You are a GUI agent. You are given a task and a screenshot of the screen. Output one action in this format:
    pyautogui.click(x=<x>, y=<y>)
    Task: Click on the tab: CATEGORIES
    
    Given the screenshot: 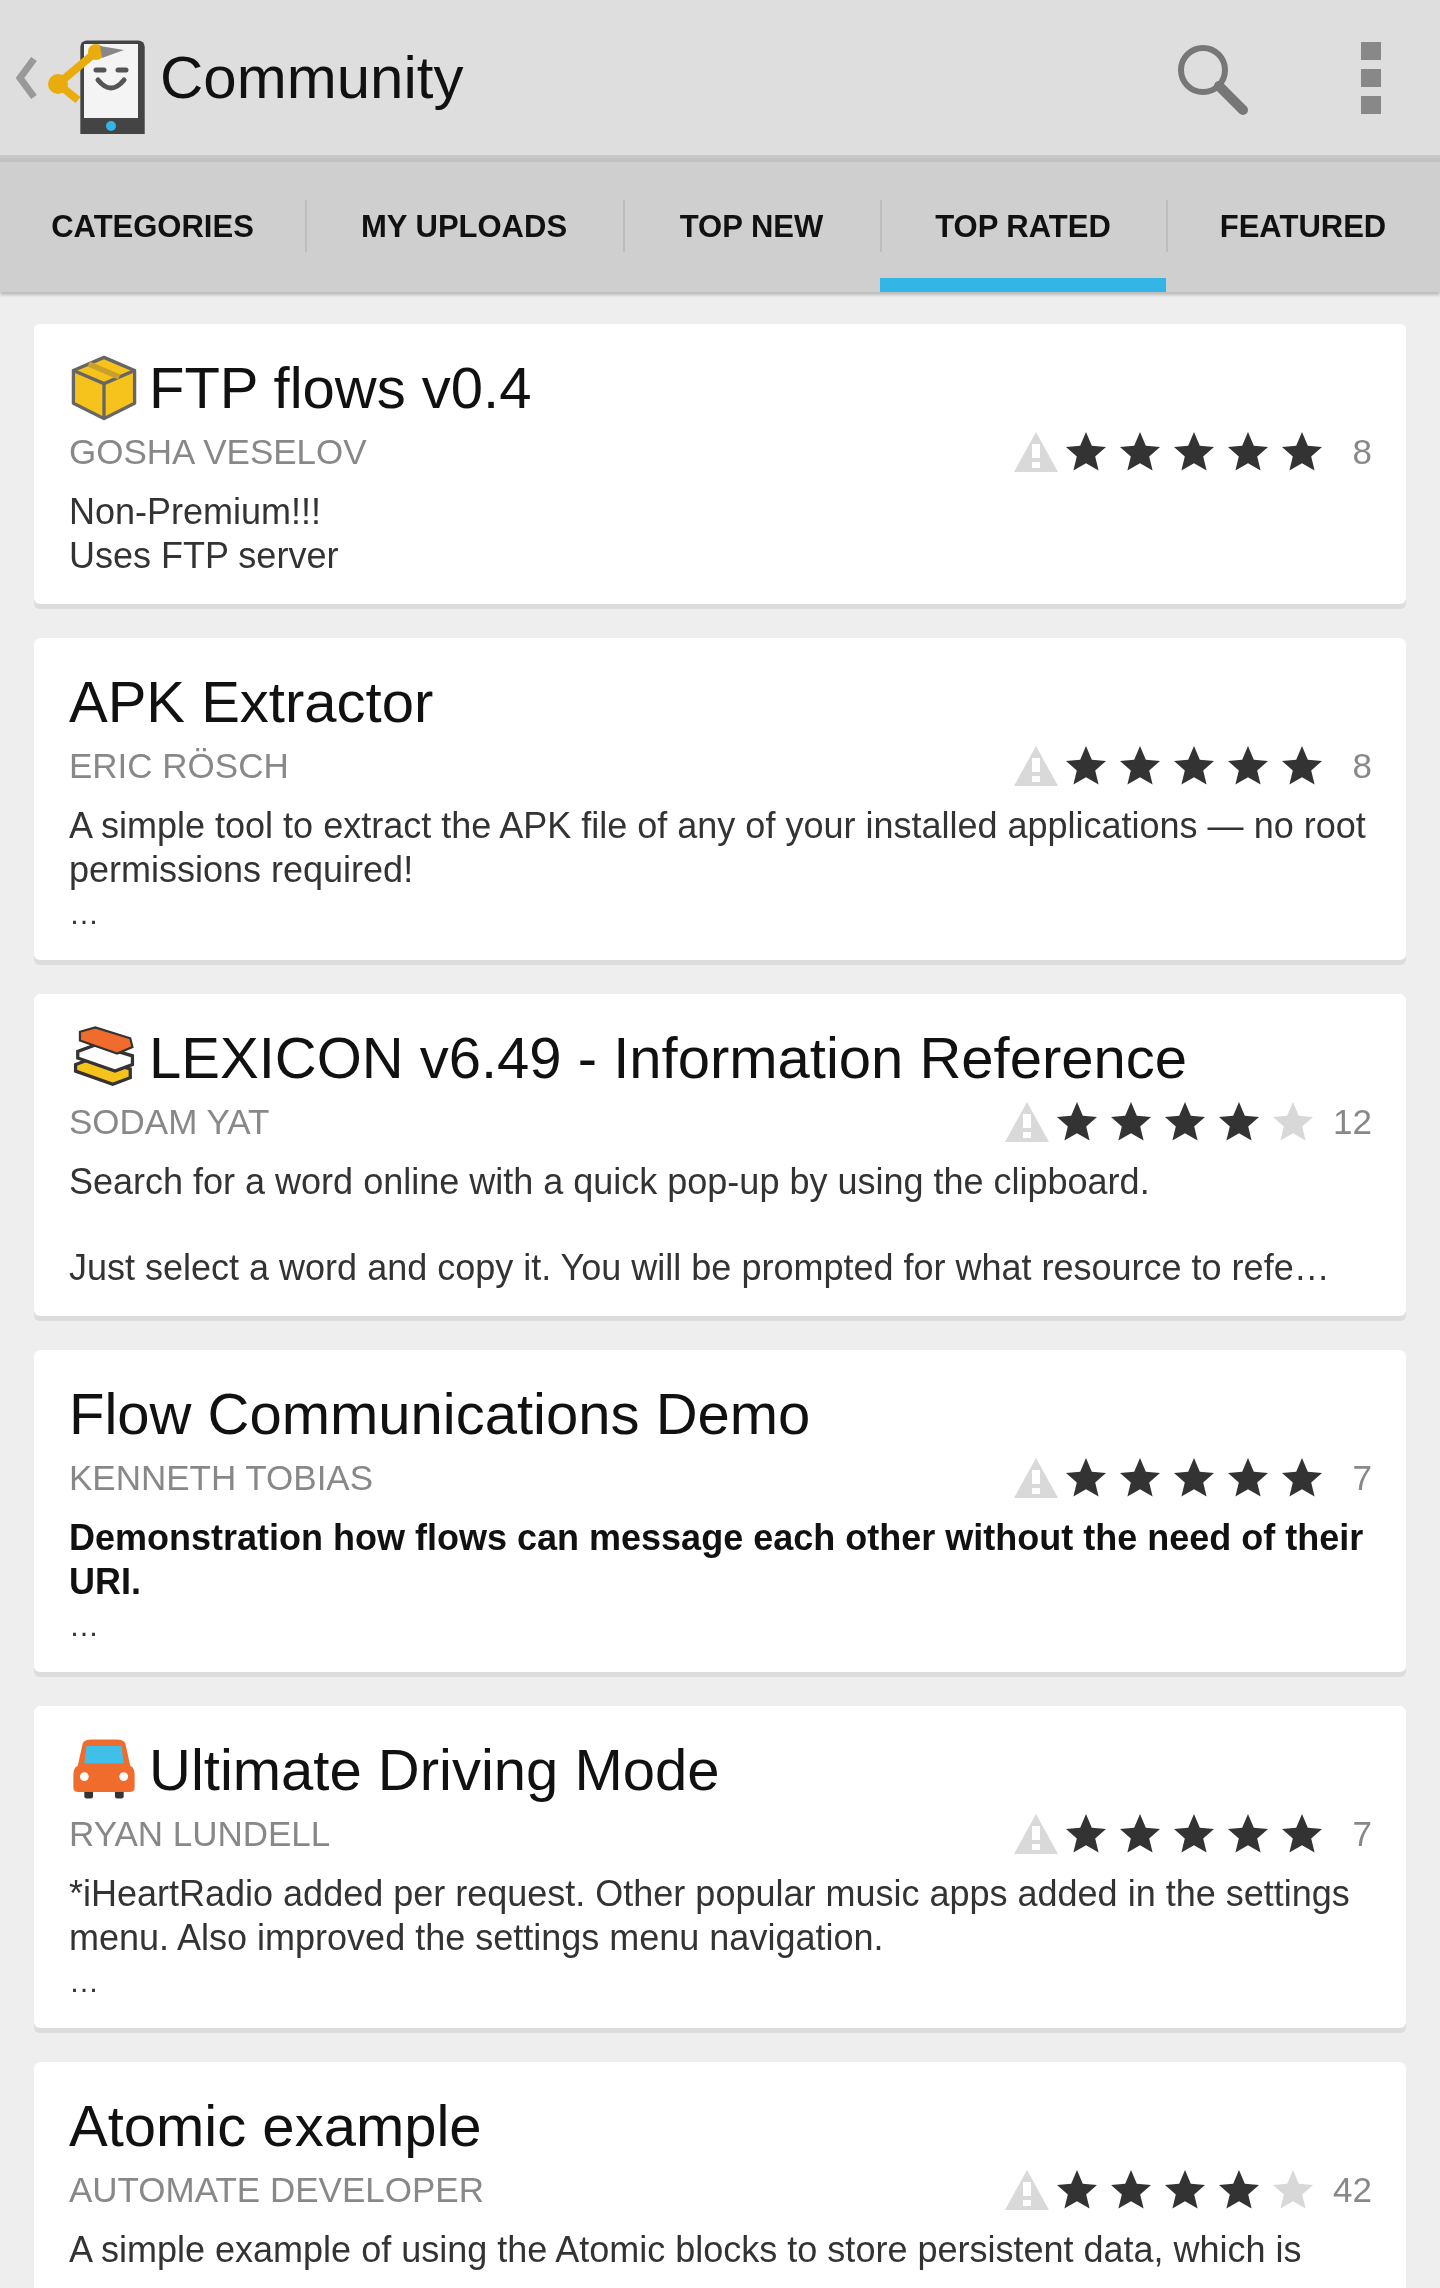 What is the action you would take?
    pyautogui.click(x=152, y=227)
    